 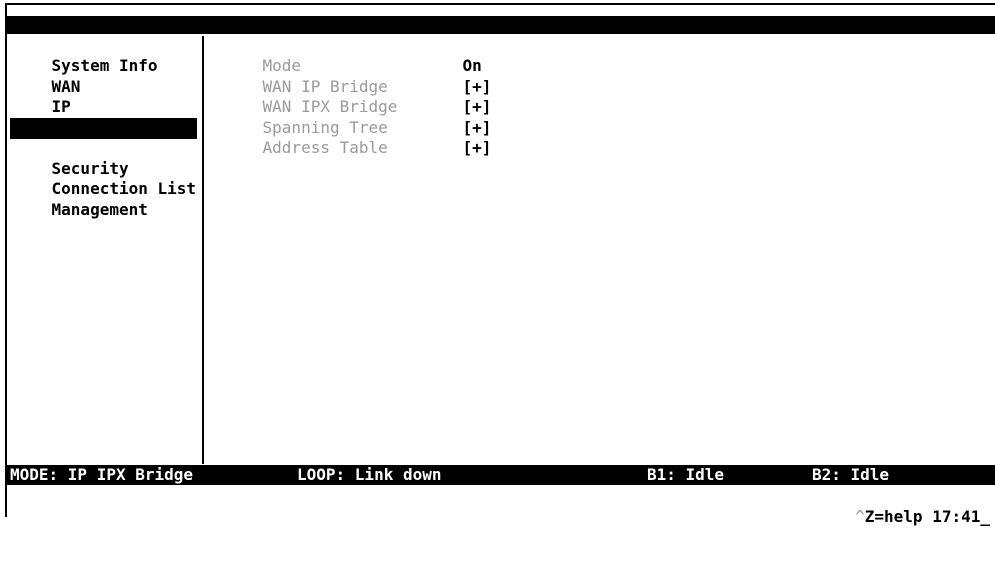 What do you see at coordinates (330, 106) in the screenshot?
I see `setting-label: WAN IPX Bridge` at bounding box center [330, 106].